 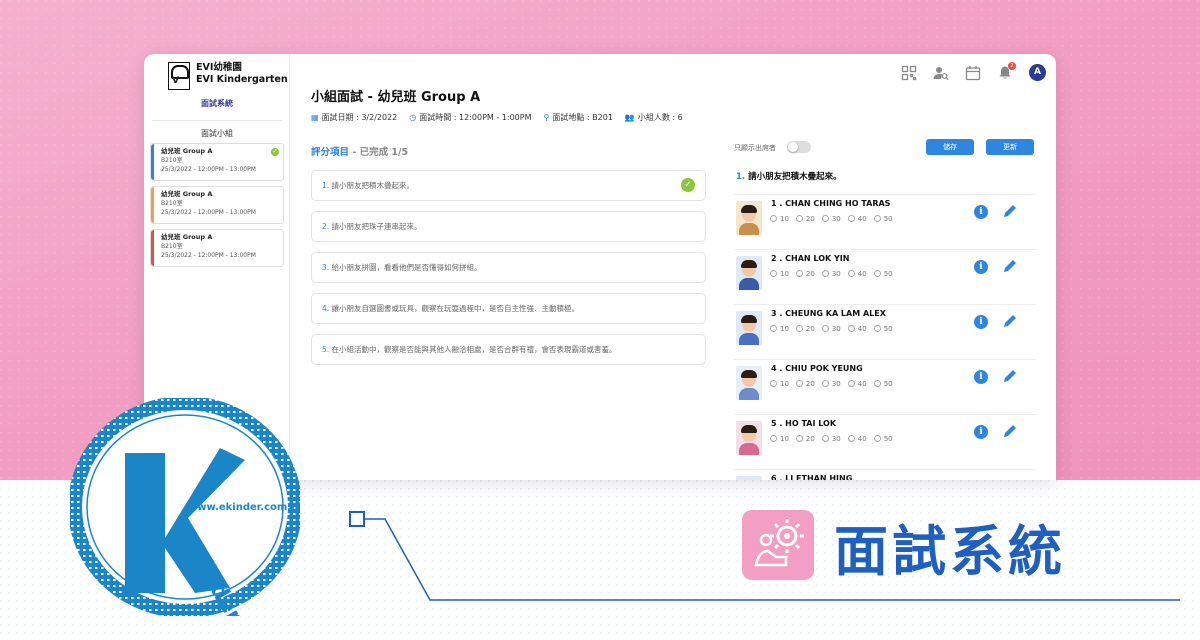 I want to click on interview-system-icon, so click(x=778, y=545).